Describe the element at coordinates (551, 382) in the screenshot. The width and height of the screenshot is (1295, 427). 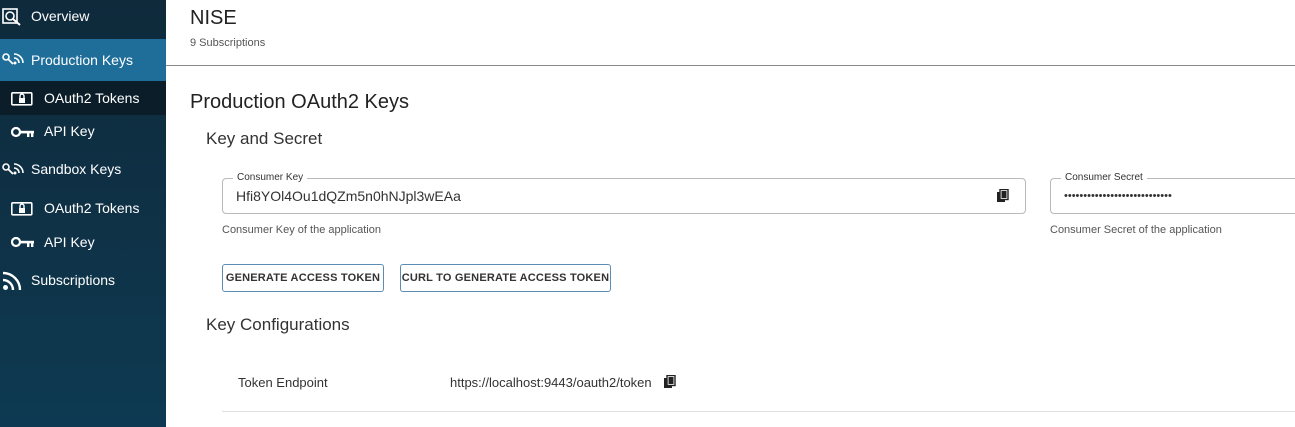
I see `token-endpoint-value: https://localhost:9443/oauth2/token` at that location.